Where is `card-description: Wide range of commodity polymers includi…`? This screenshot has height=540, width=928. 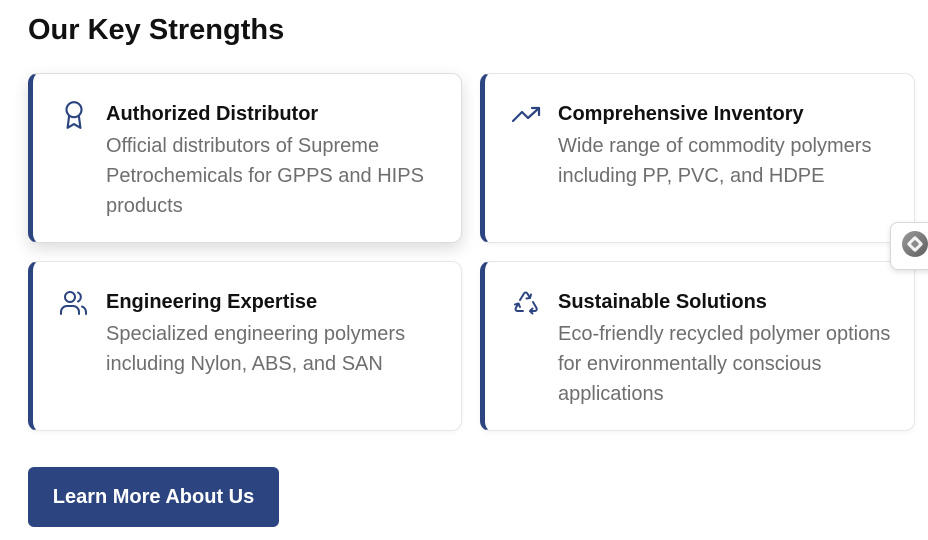 card-description: Wide range of commodity polymers includi… is located at coordinates (715, 161).